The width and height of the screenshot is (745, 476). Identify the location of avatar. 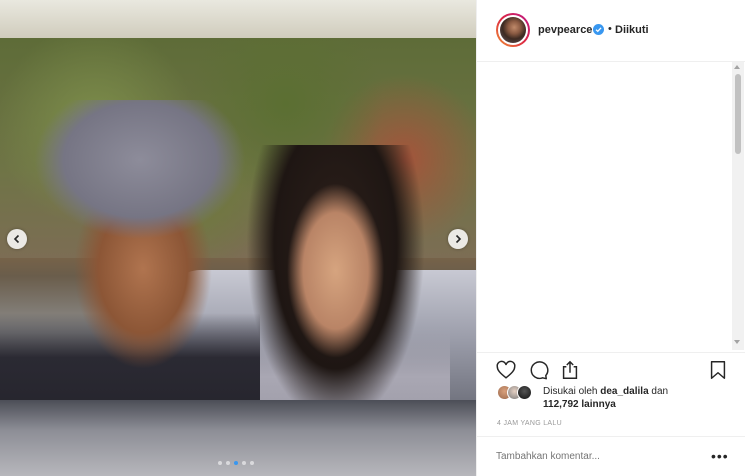
(513, 30).